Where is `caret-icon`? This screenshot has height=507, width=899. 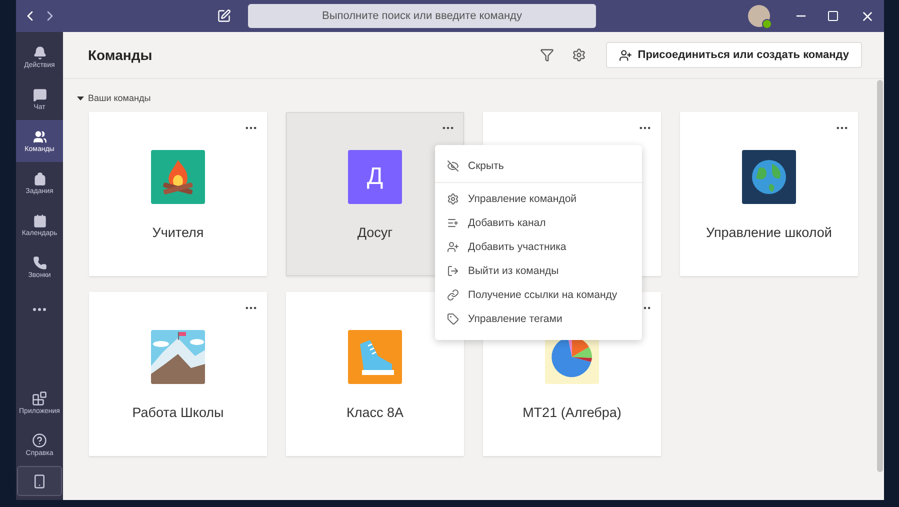 caret-icon is located at coordinates (80, 98).